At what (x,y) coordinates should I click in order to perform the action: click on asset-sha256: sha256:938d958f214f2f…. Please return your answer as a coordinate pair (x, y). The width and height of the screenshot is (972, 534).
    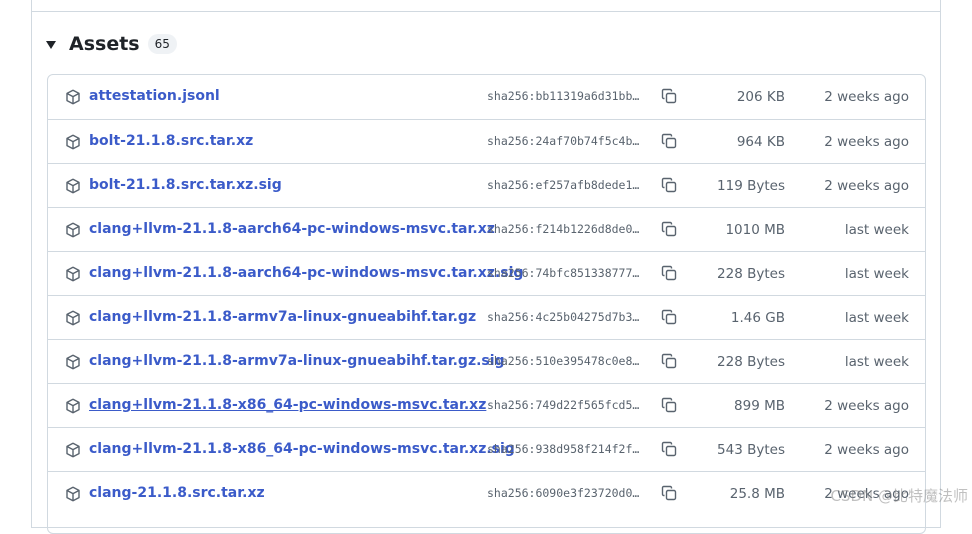
    Looking at the image, I should click on (563, 449).